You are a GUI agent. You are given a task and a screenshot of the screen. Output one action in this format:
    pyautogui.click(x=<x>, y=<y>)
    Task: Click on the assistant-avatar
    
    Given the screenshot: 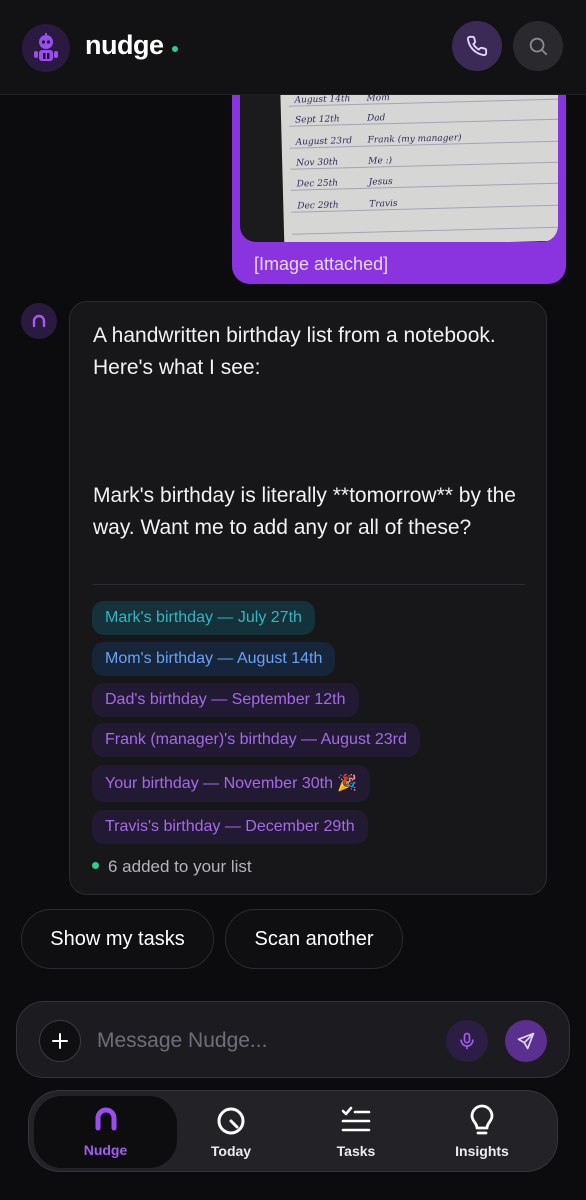 What is the action you would take?
    pyautogui.click(x=39, y=321)
    